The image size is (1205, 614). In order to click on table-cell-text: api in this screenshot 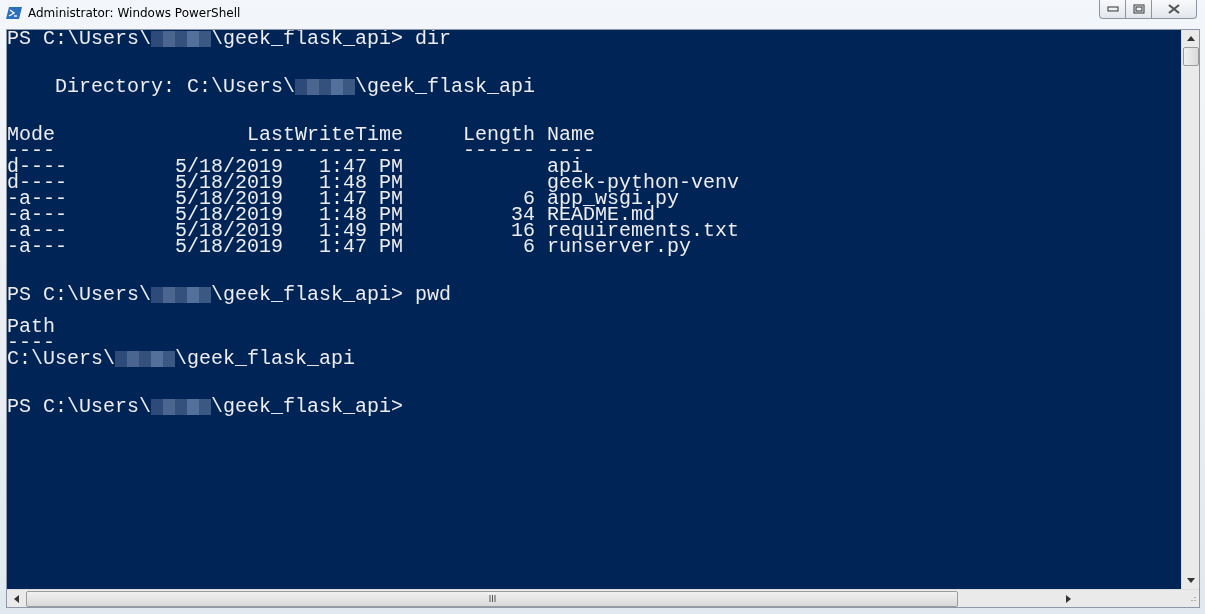, I will do `click(565, 167)`.